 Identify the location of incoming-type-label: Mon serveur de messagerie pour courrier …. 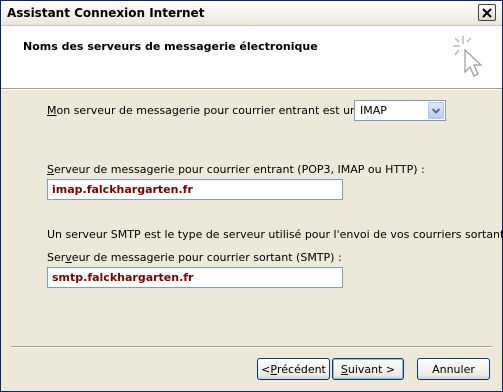
(225, 110).